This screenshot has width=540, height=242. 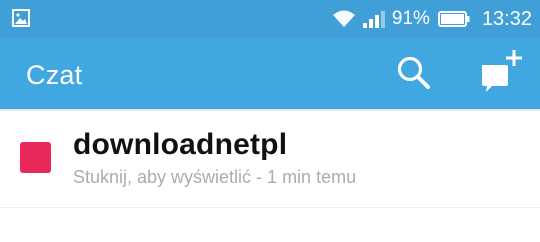 I want to click on chat-contact-name: downloadnetpl, so click(x=180, y=144).